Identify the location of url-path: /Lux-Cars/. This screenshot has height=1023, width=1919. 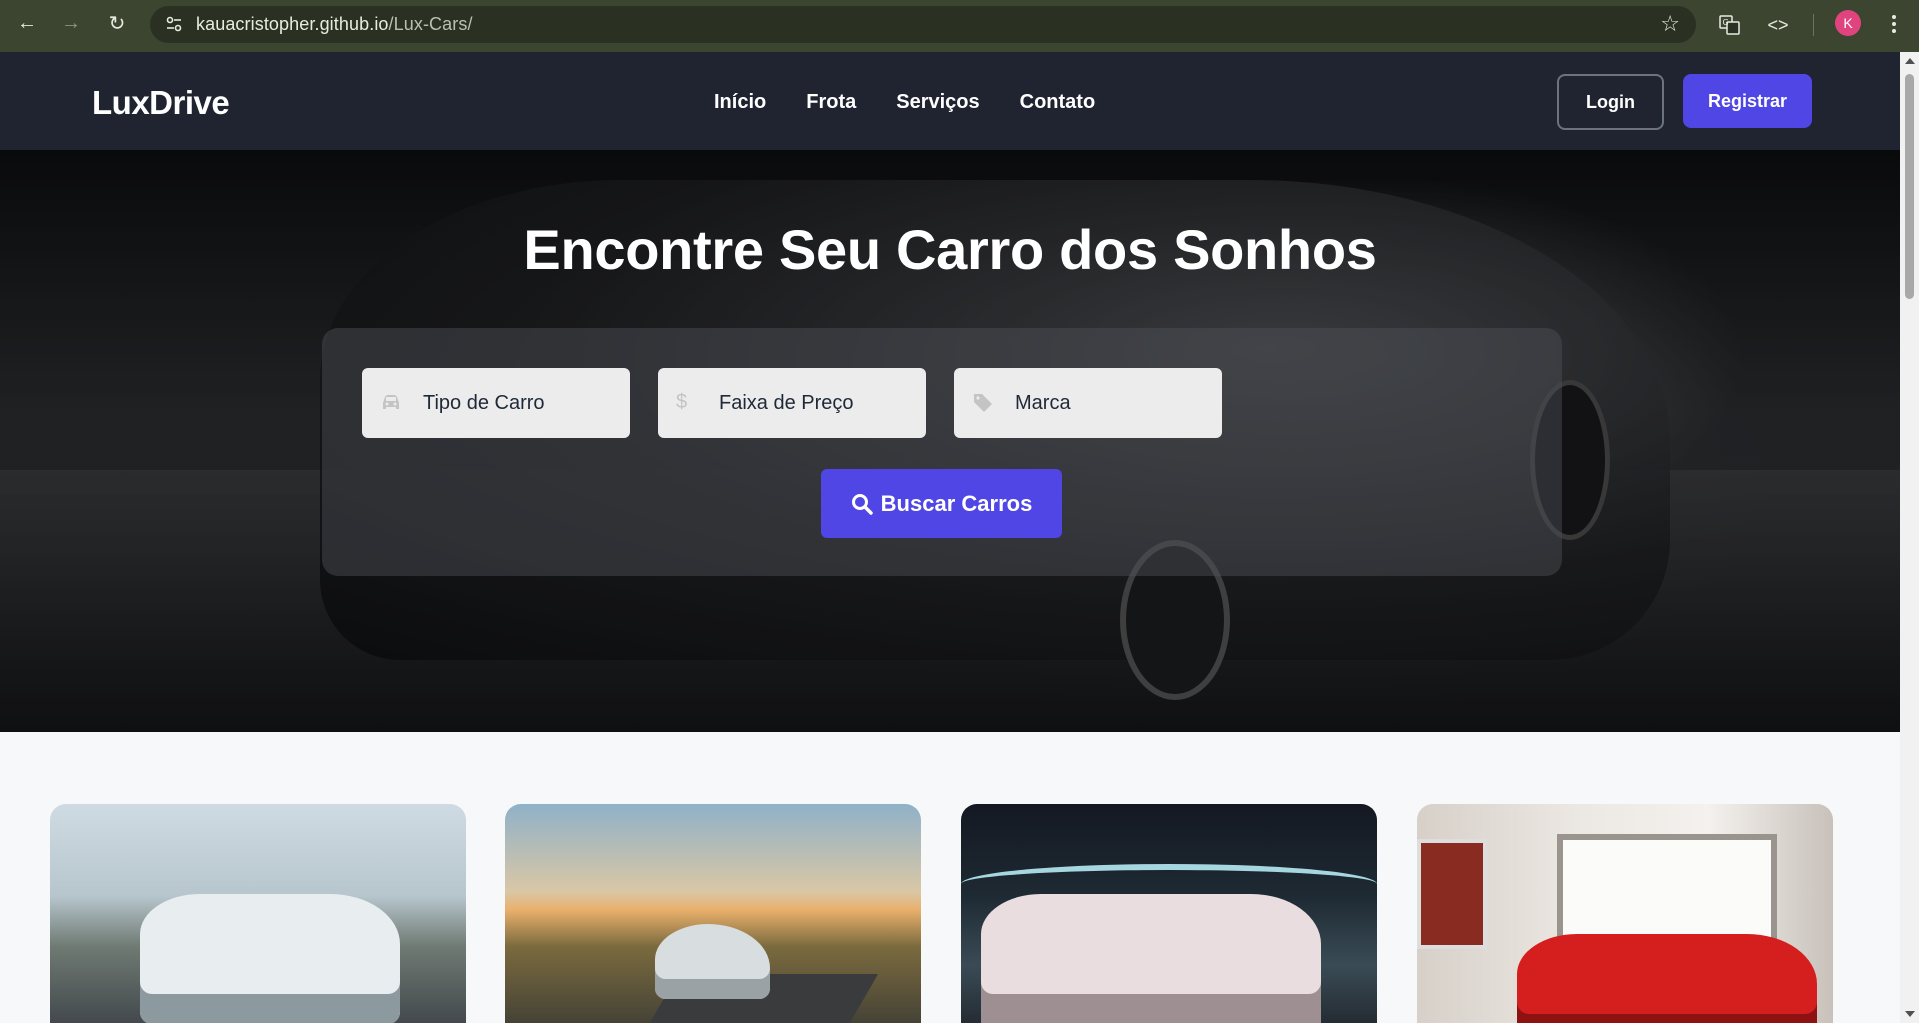
(430, 24).